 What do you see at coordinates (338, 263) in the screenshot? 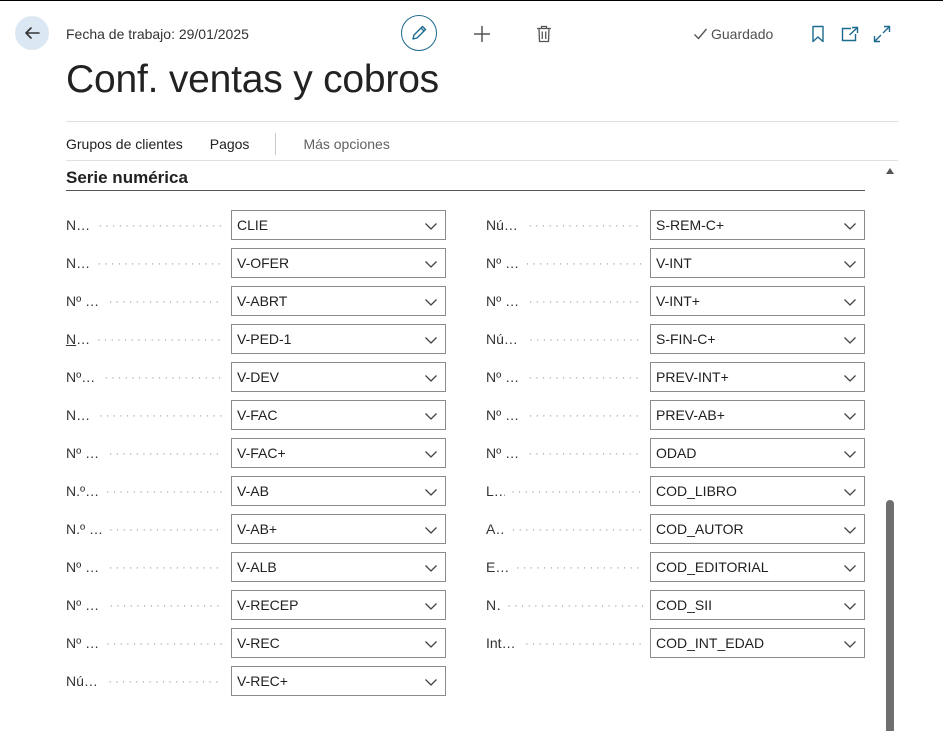
I see `field-dropdown: V-OFER` at bounding box center [338, 263].